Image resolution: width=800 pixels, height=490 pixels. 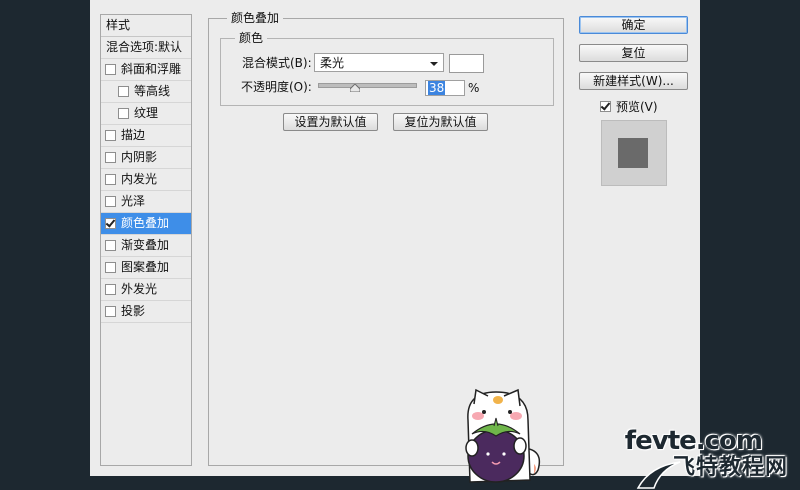 I want to click on preview-checkbox, so click(x=605, y=106).